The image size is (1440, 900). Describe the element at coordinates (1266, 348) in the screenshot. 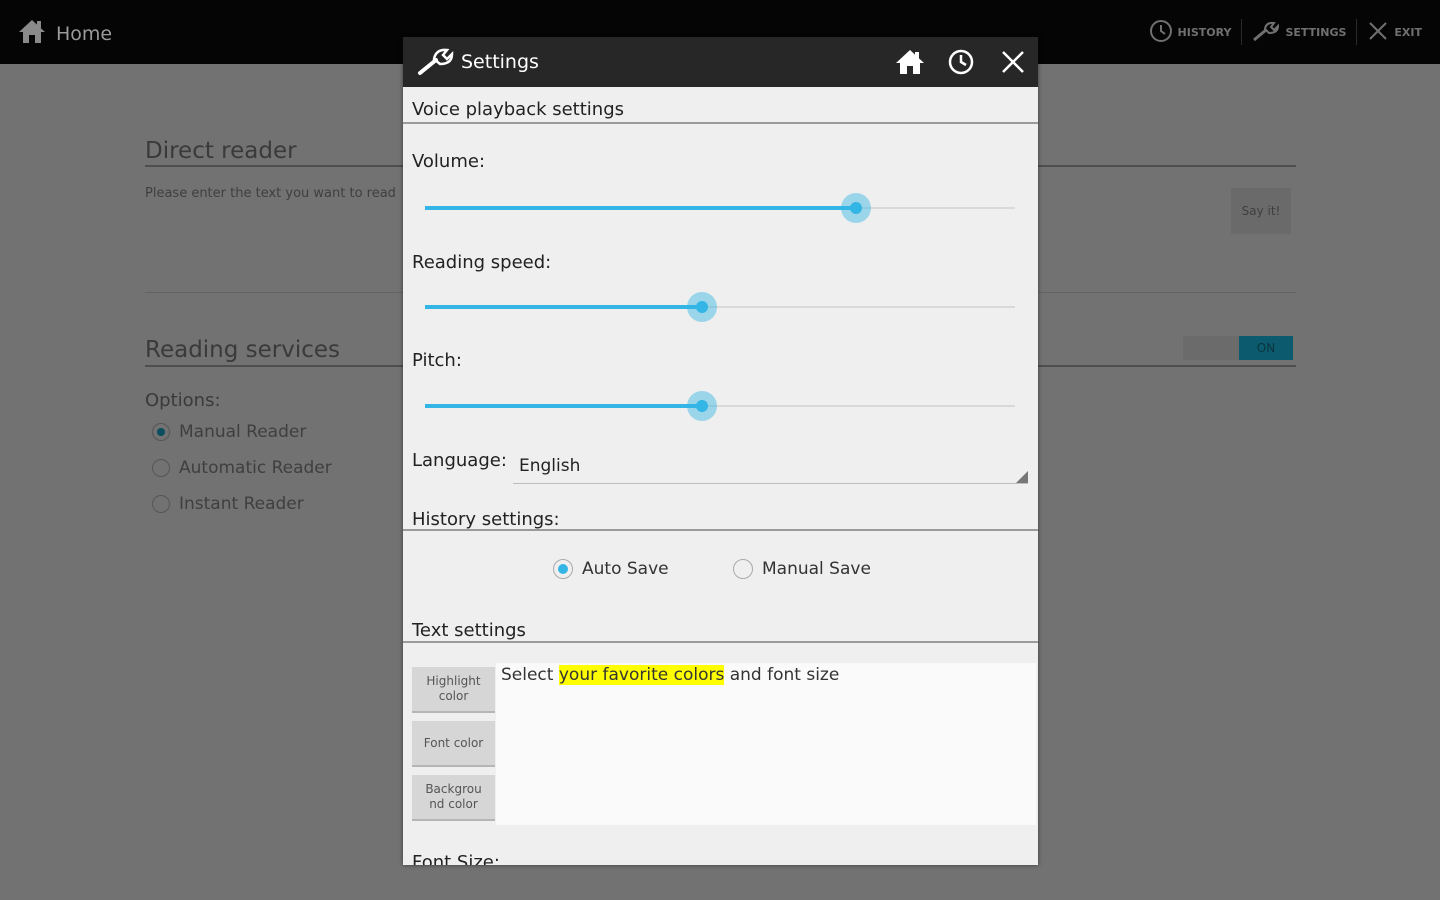

I see `toggle-on-label: ON` at that location.